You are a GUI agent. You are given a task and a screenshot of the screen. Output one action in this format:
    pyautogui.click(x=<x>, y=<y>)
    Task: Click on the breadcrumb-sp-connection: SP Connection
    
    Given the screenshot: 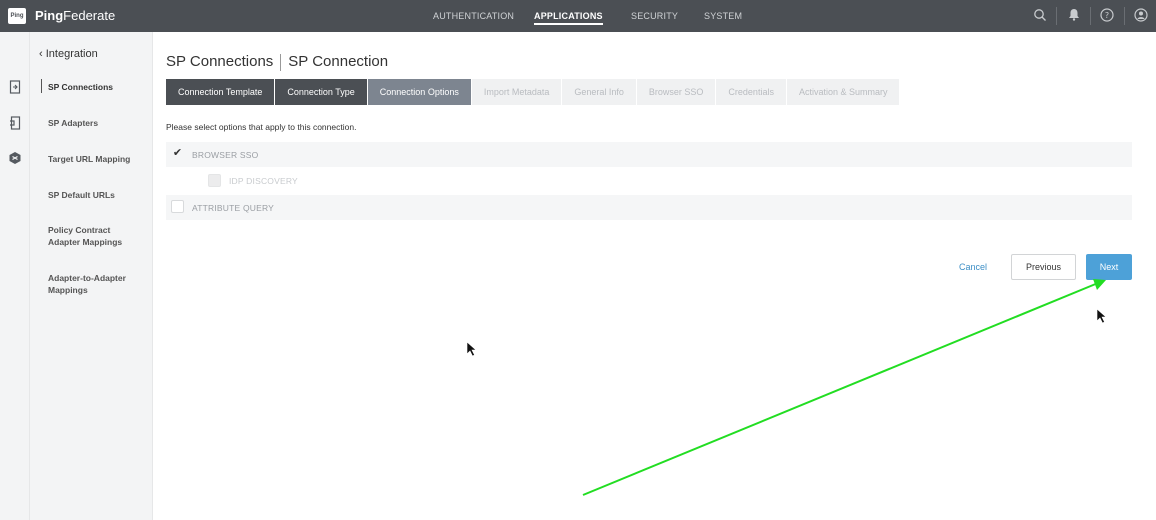 What is the action you would take?
    pyautogui.click(x=338, y=61)
    